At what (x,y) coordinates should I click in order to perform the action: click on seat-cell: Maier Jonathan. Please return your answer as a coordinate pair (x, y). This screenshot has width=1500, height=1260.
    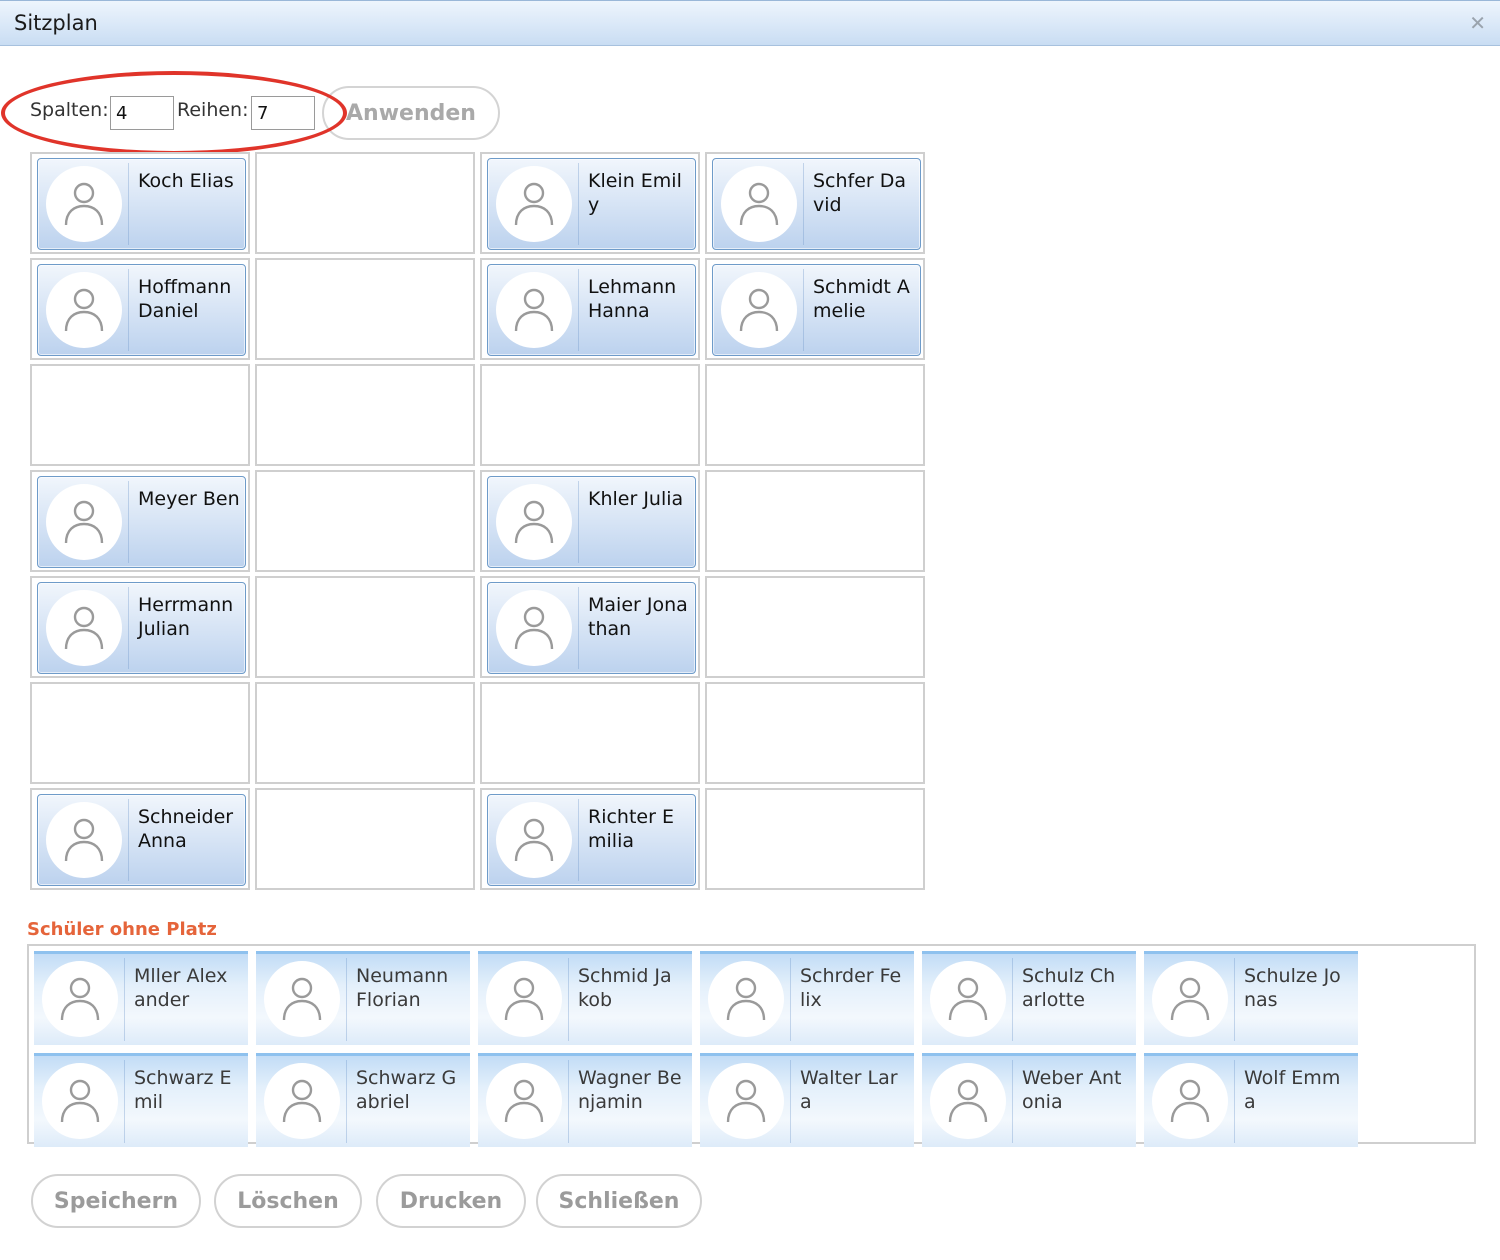
    Looking at the image, I should click on (590, 627).